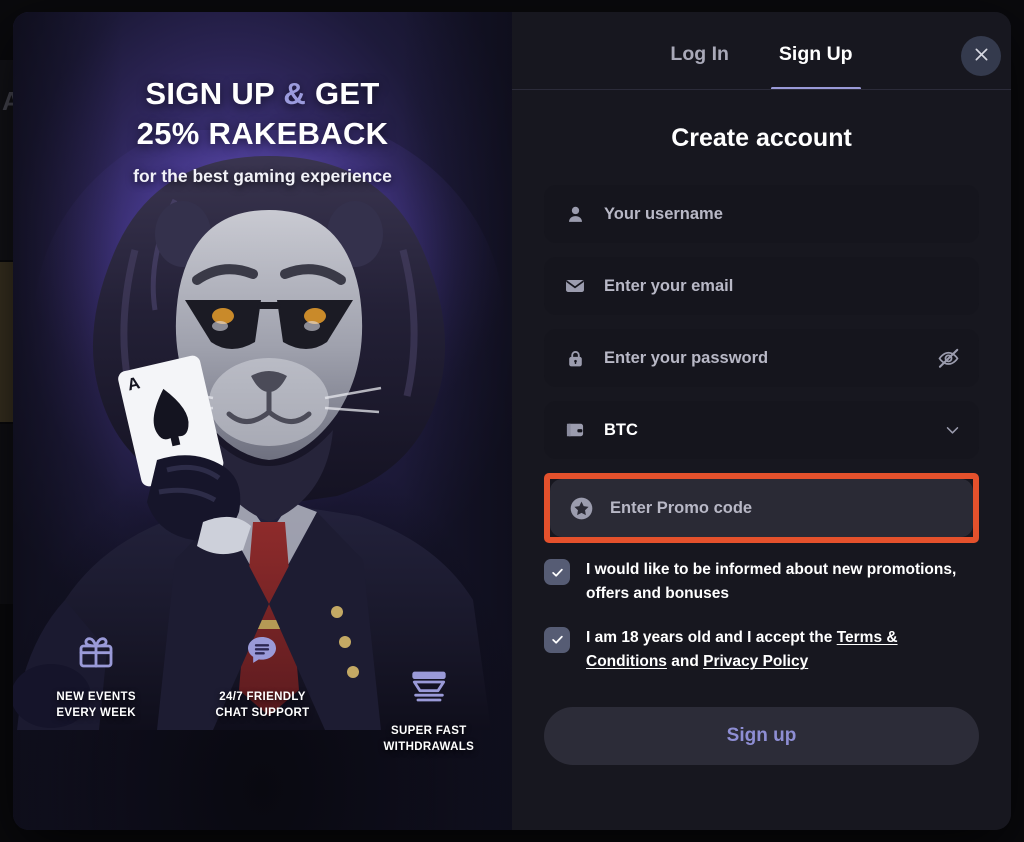 The height and width of the screenshot is (842, 1024). Describe the element at coordinates (214, 93) in the screenshot. I see `promo-headline-part-a: SIGN UP` at that location.